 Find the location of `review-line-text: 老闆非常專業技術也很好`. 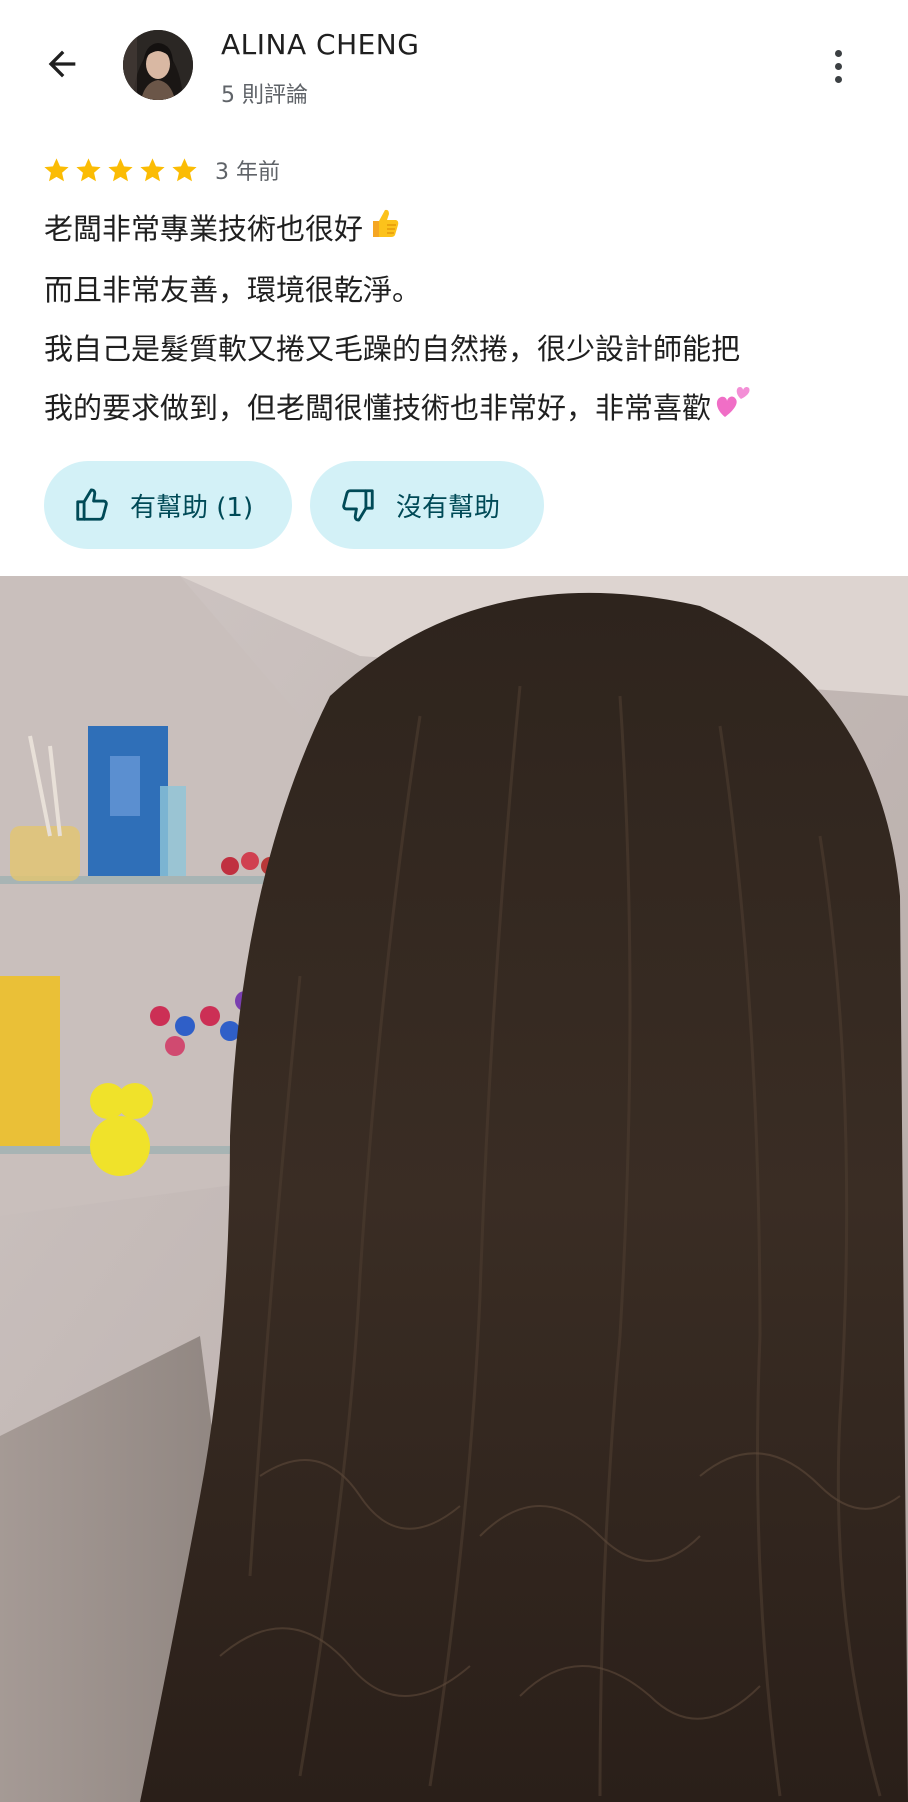

review-line-text: 老闆非常專業技術也很好 is located at coordinates (204, 229).